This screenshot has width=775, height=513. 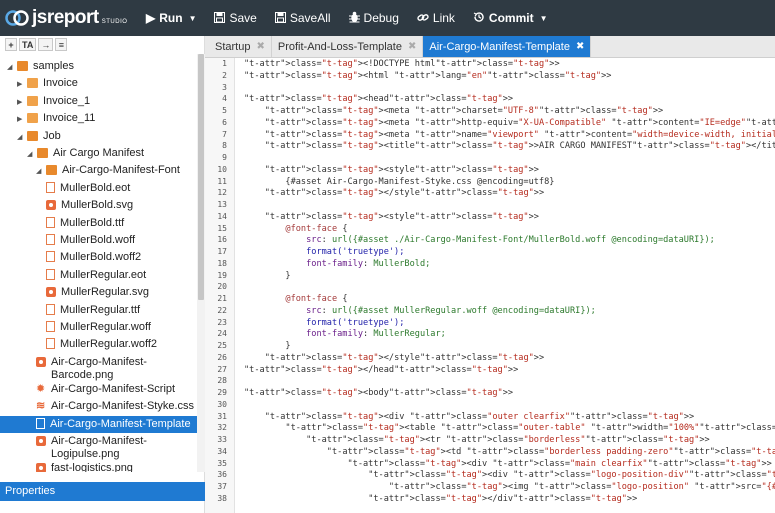 I want to click on line-number: 33, so click(x=222, y=439).